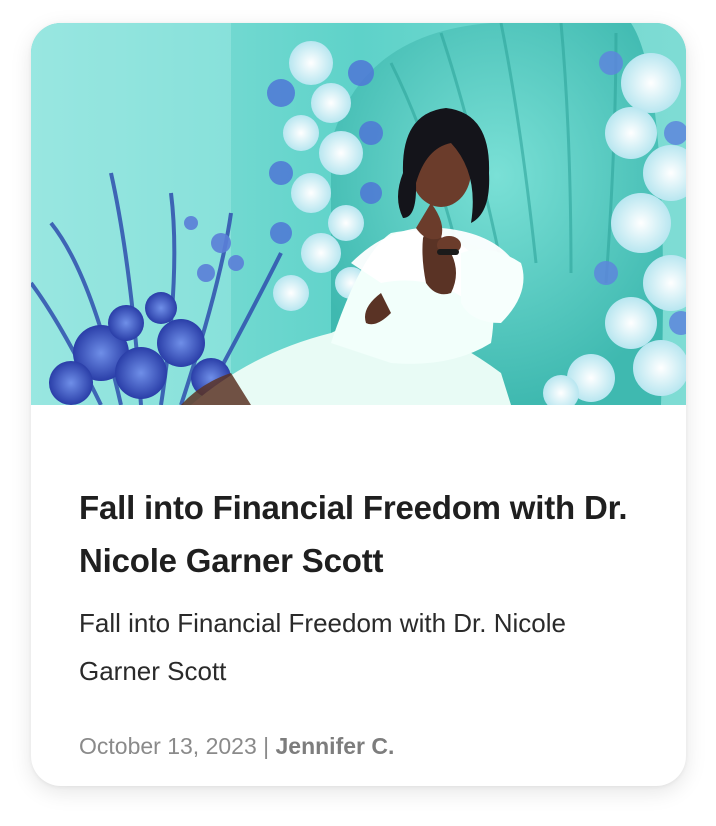 This screenshot has height=826, width=716. I want to click on post-date: October 13, 2023, so click(168, 746).